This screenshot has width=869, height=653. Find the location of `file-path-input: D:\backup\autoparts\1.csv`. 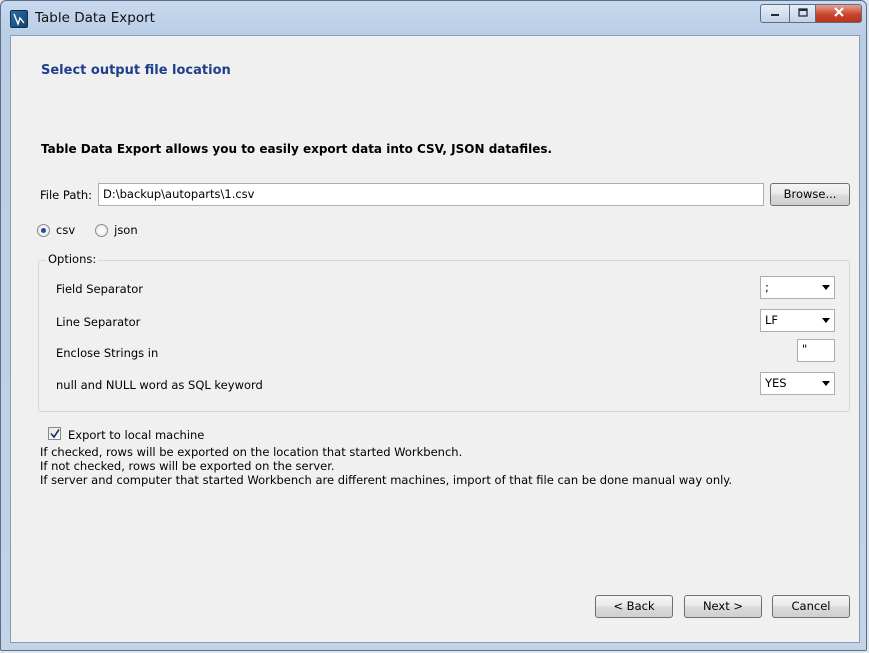

file-path-input: D:\backup\autoparts\1.csv is located at coordinates (431, 194).